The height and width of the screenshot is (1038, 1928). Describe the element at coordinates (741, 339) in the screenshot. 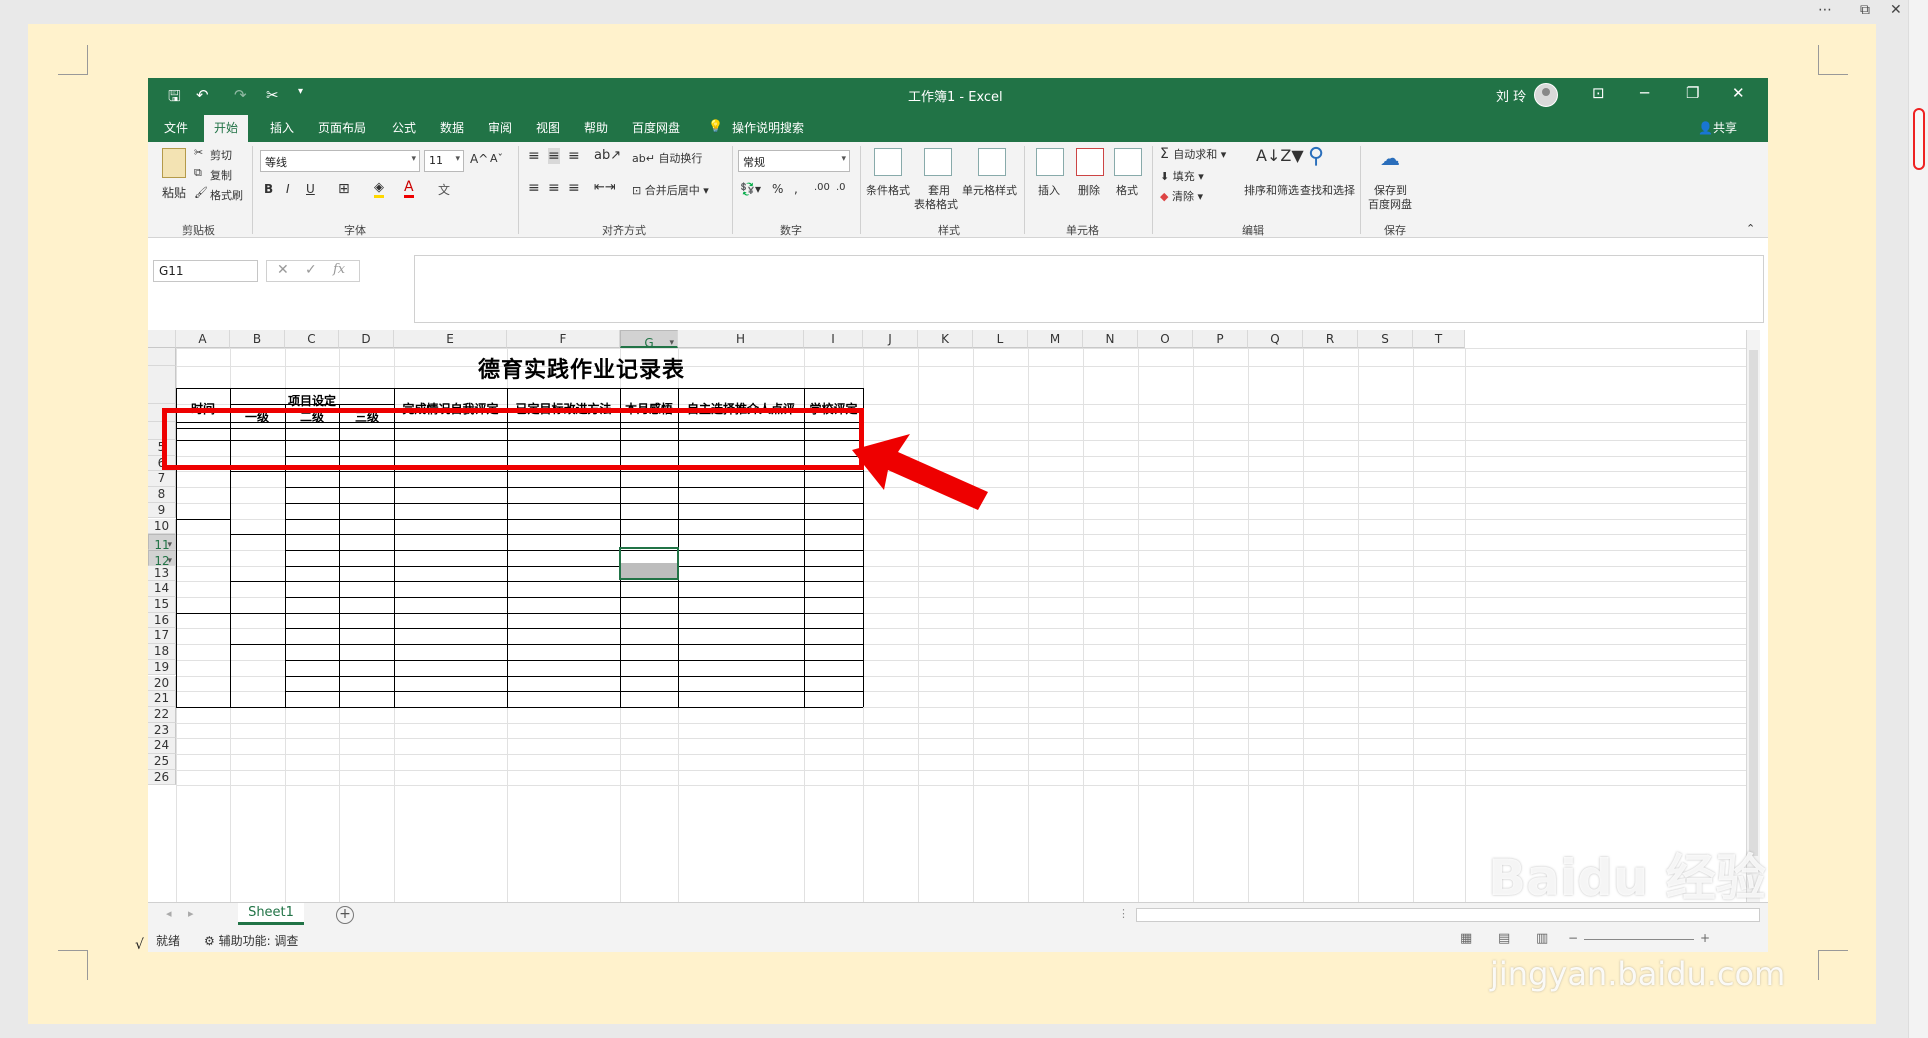

I see `column-header: H` at that location.